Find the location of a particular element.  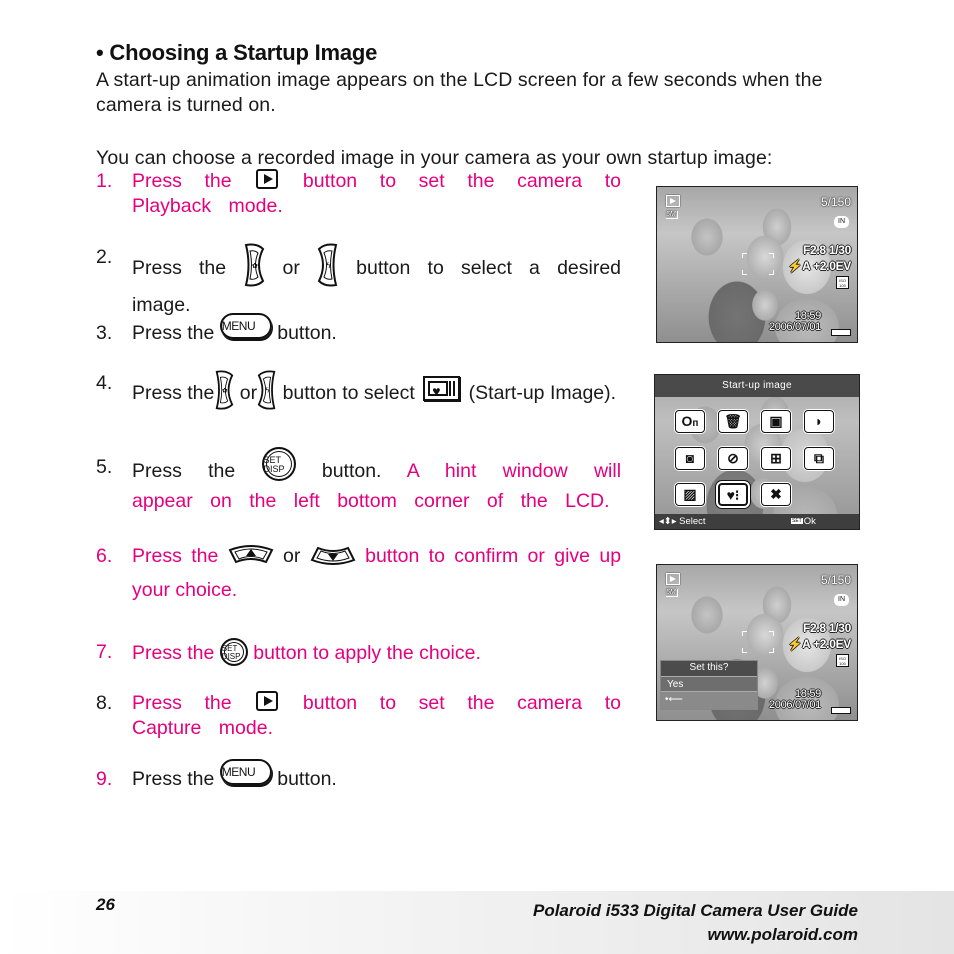

step-number: 7. is located at coordinates (104, 652).